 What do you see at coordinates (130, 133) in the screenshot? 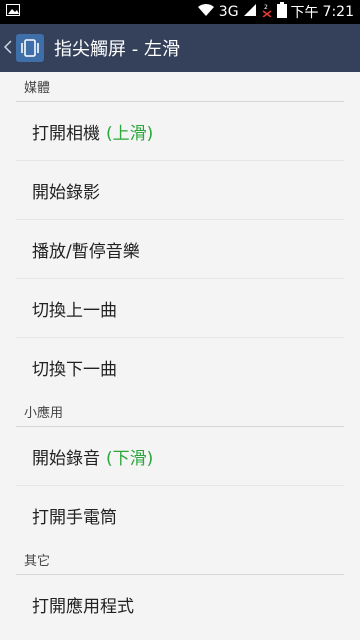
I see `item-hint: (上滑)` at bounding box center [130, 133].